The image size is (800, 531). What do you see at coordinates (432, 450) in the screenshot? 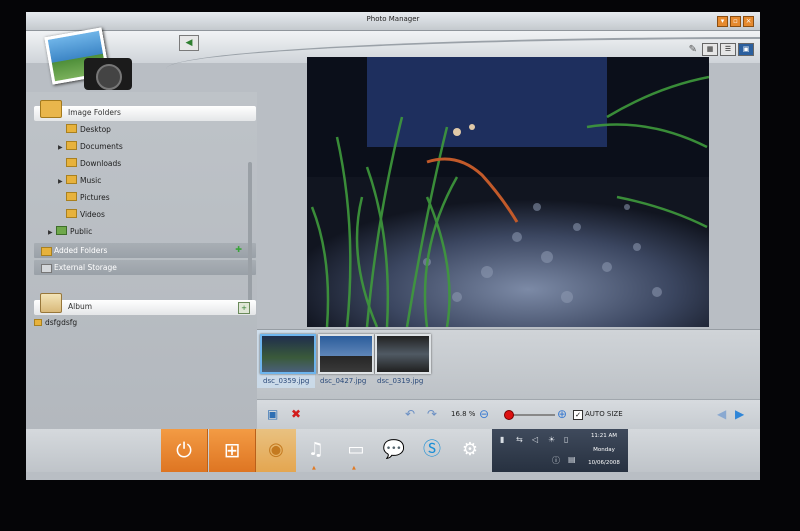
I see `skype-icon: Ⓢ` at bounding box center [432, 450].